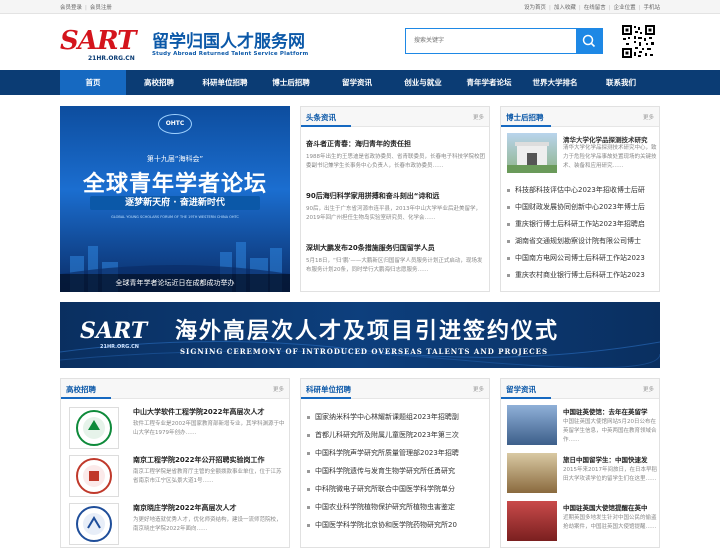 This screenshot has width=720, height=548. Describe the element at coordinates (396, 525) in the screenshot. I see `list-item: 中国医学科学院北京协和医学院药物研究所20` at that location.